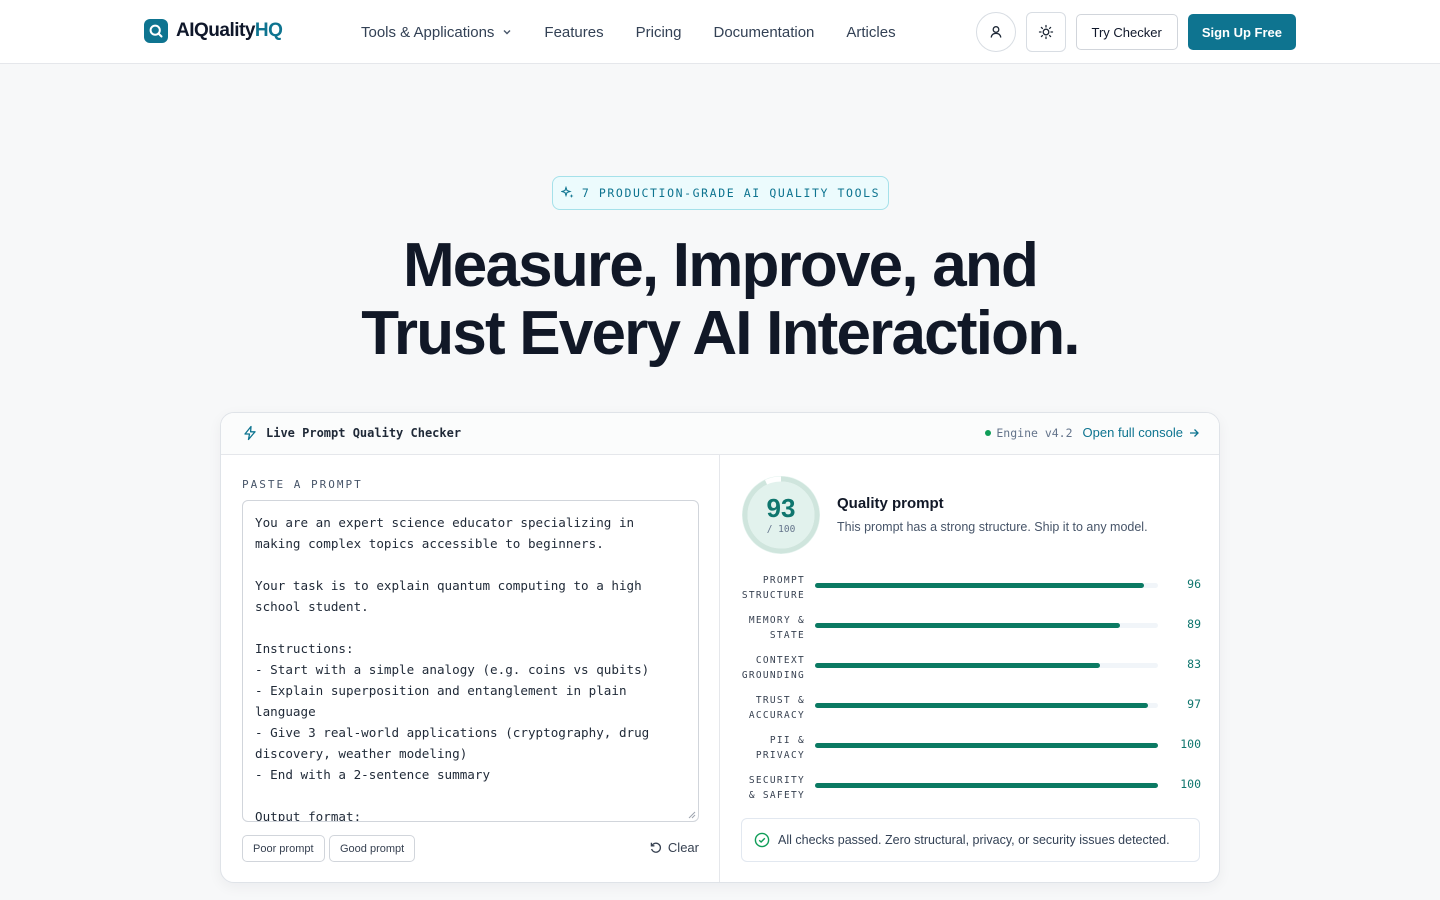 The width and height of the screenshot is (1440, 900). Describe the element at coordinates (971, 629) in the screenshot. I see `metric-row: MEMORY & STATE 89` at that location.